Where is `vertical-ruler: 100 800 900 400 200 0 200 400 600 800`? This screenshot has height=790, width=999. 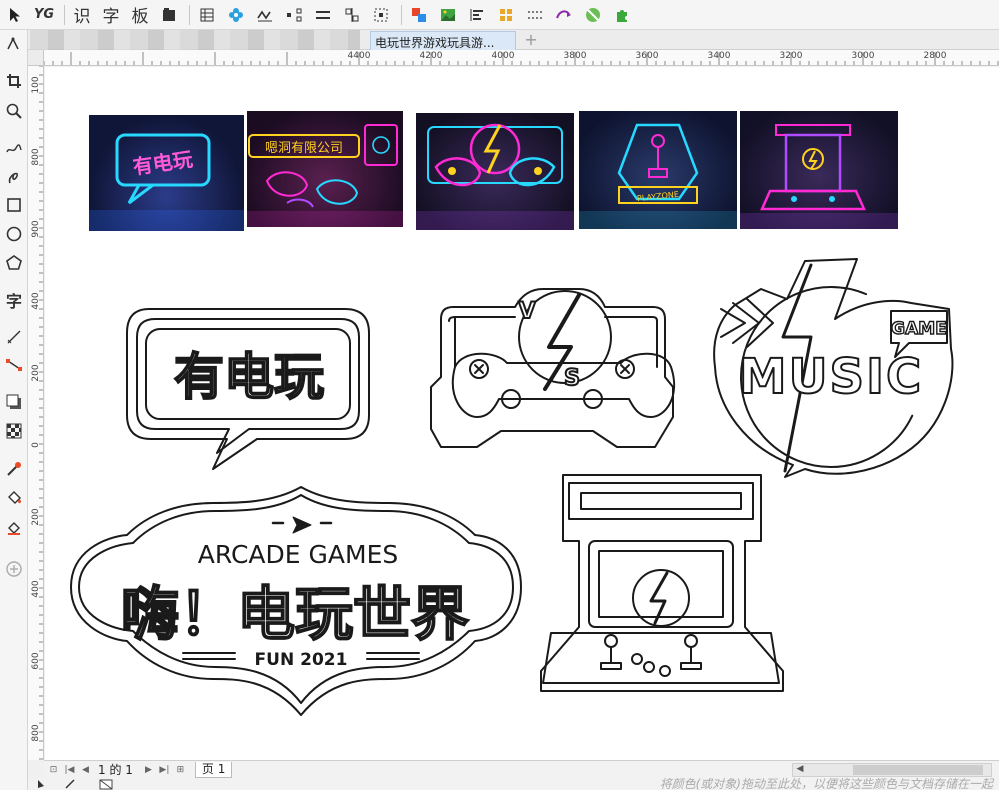 vertical-ruler: 100 800 900 400 200 0 200 400 600 800 is located at coordinates (36, 413).